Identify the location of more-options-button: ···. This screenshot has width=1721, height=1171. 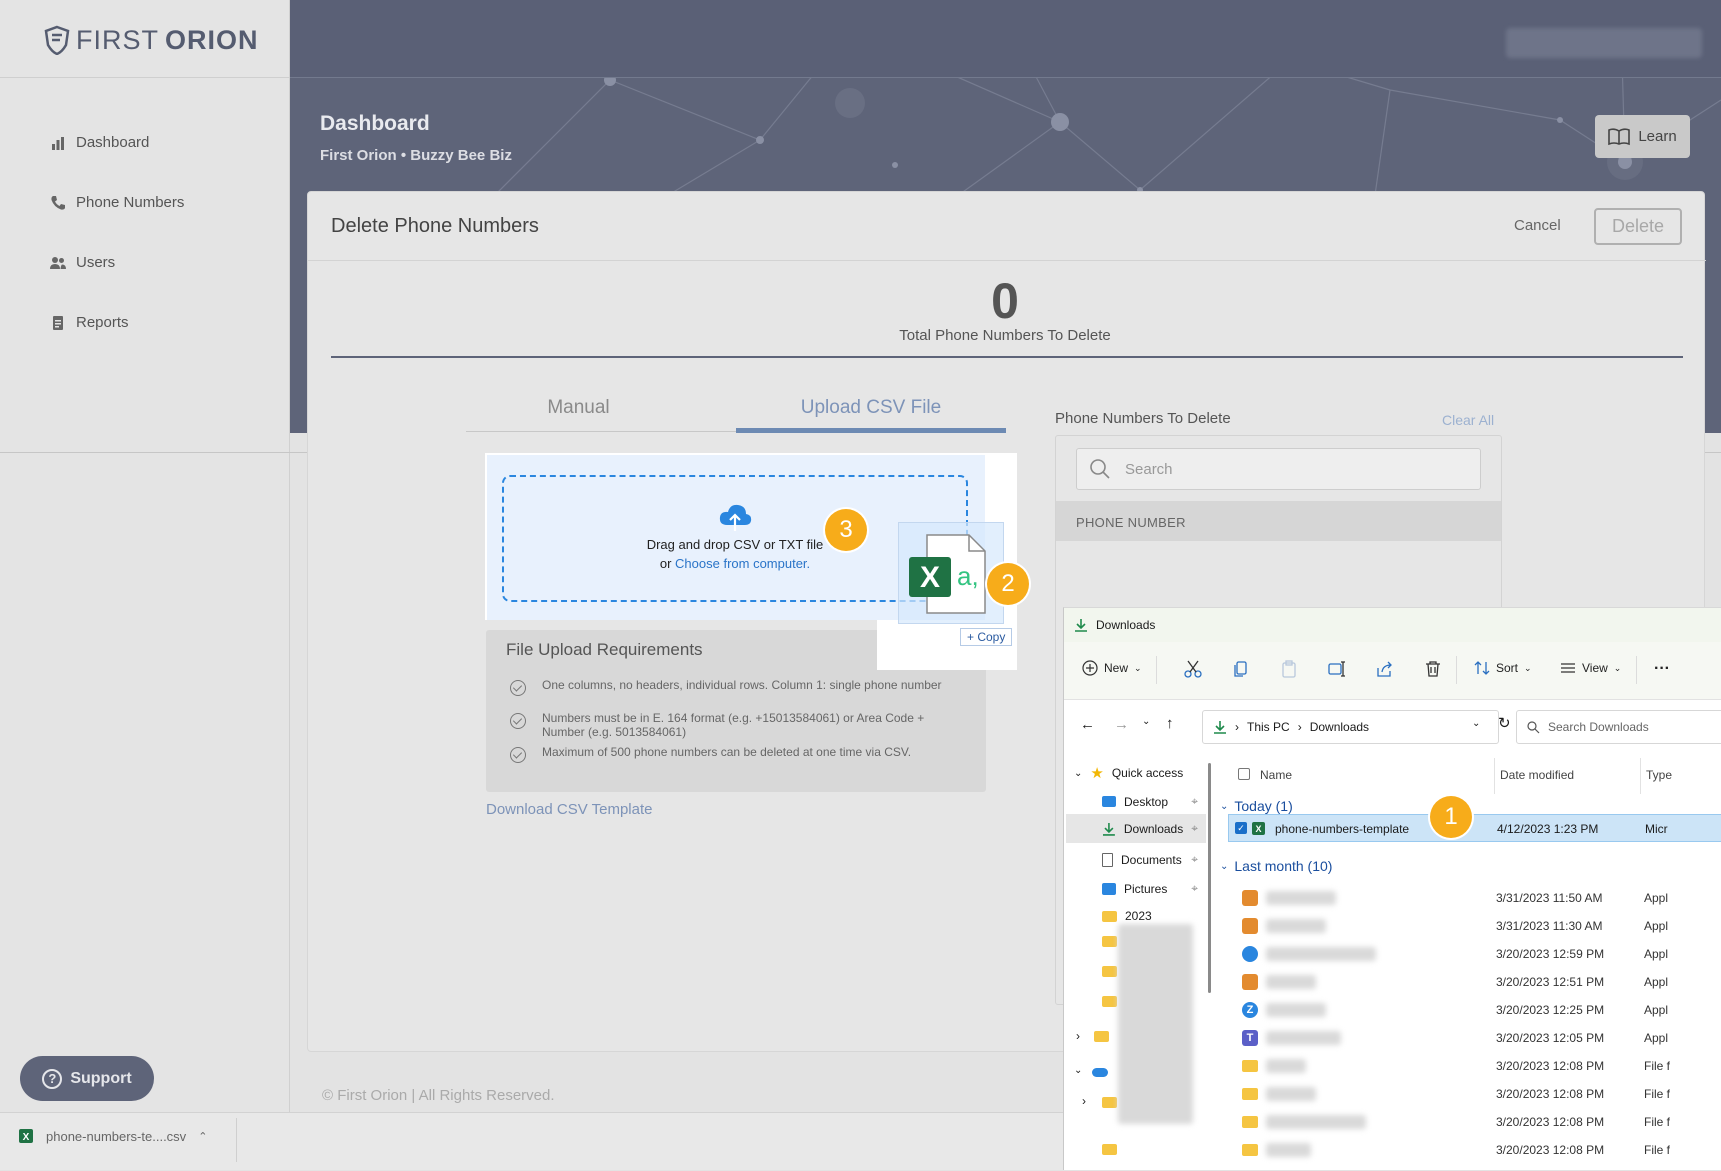
(1662, 669).